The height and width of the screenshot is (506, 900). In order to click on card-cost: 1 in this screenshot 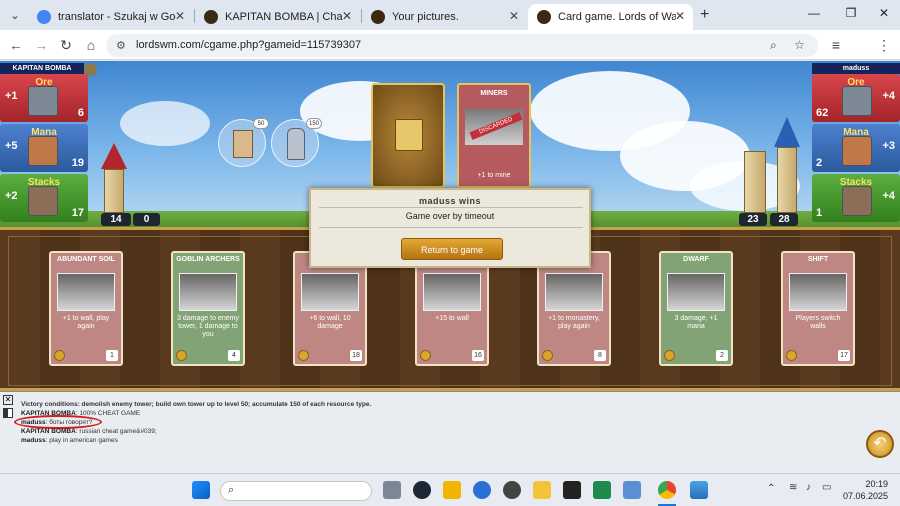, I will do `click(112, 355)`.